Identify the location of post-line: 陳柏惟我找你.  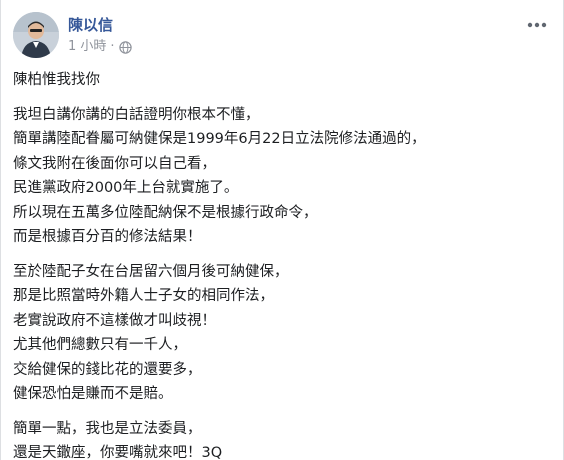
(56, 80).